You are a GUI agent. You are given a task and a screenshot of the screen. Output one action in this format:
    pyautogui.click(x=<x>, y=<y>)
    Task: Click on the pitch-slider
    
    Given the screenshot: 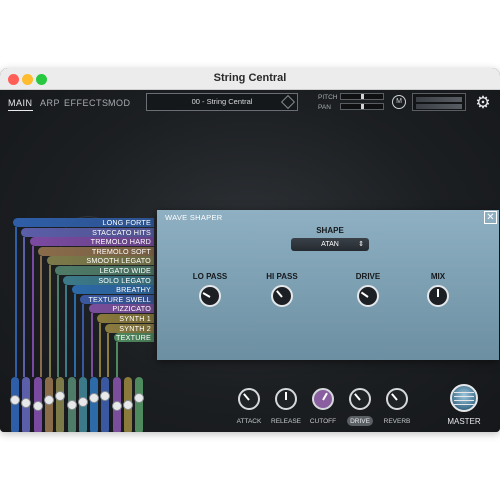 What is the action you would take?
    pyautogui.click(x=362, y=96)
    